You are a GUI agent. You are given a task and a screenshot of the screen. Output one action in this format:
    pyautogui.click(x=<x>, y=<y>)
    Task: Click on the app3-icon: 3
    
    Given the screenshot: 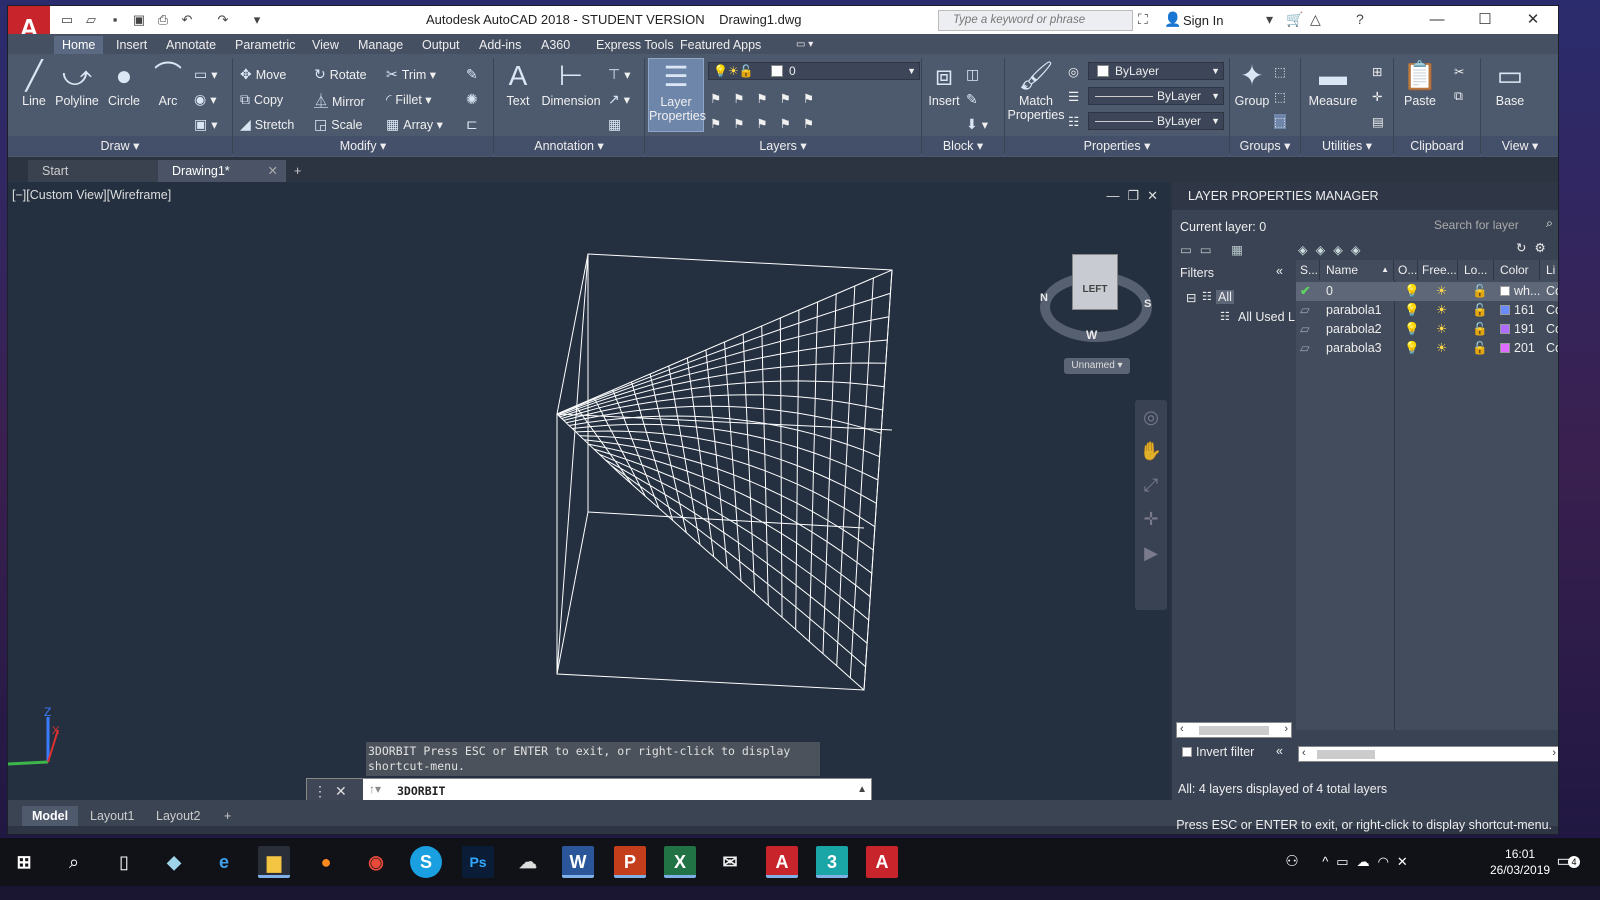 What is the action you would take?
    pyautogui.click(x=832, y=862)
    